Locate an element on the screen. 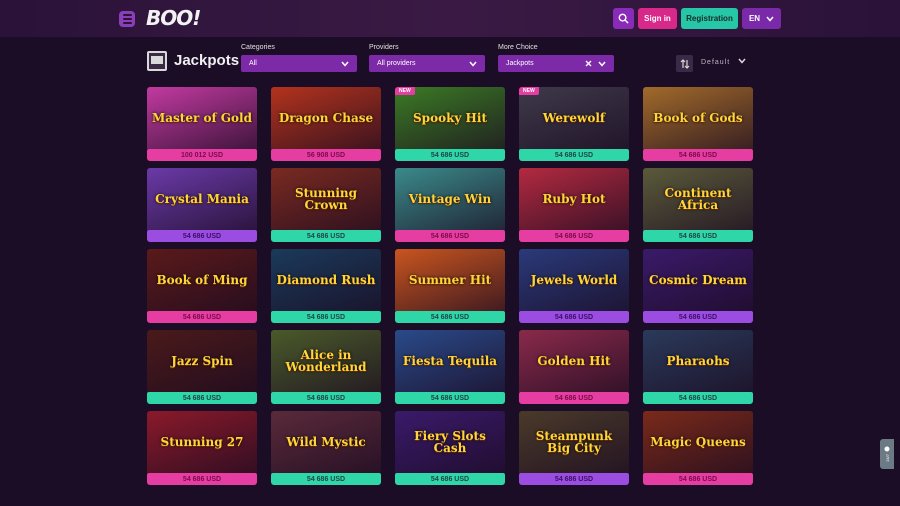  game-tile: Stunning 27 54 686 USD is located at coordinates (202, 448).